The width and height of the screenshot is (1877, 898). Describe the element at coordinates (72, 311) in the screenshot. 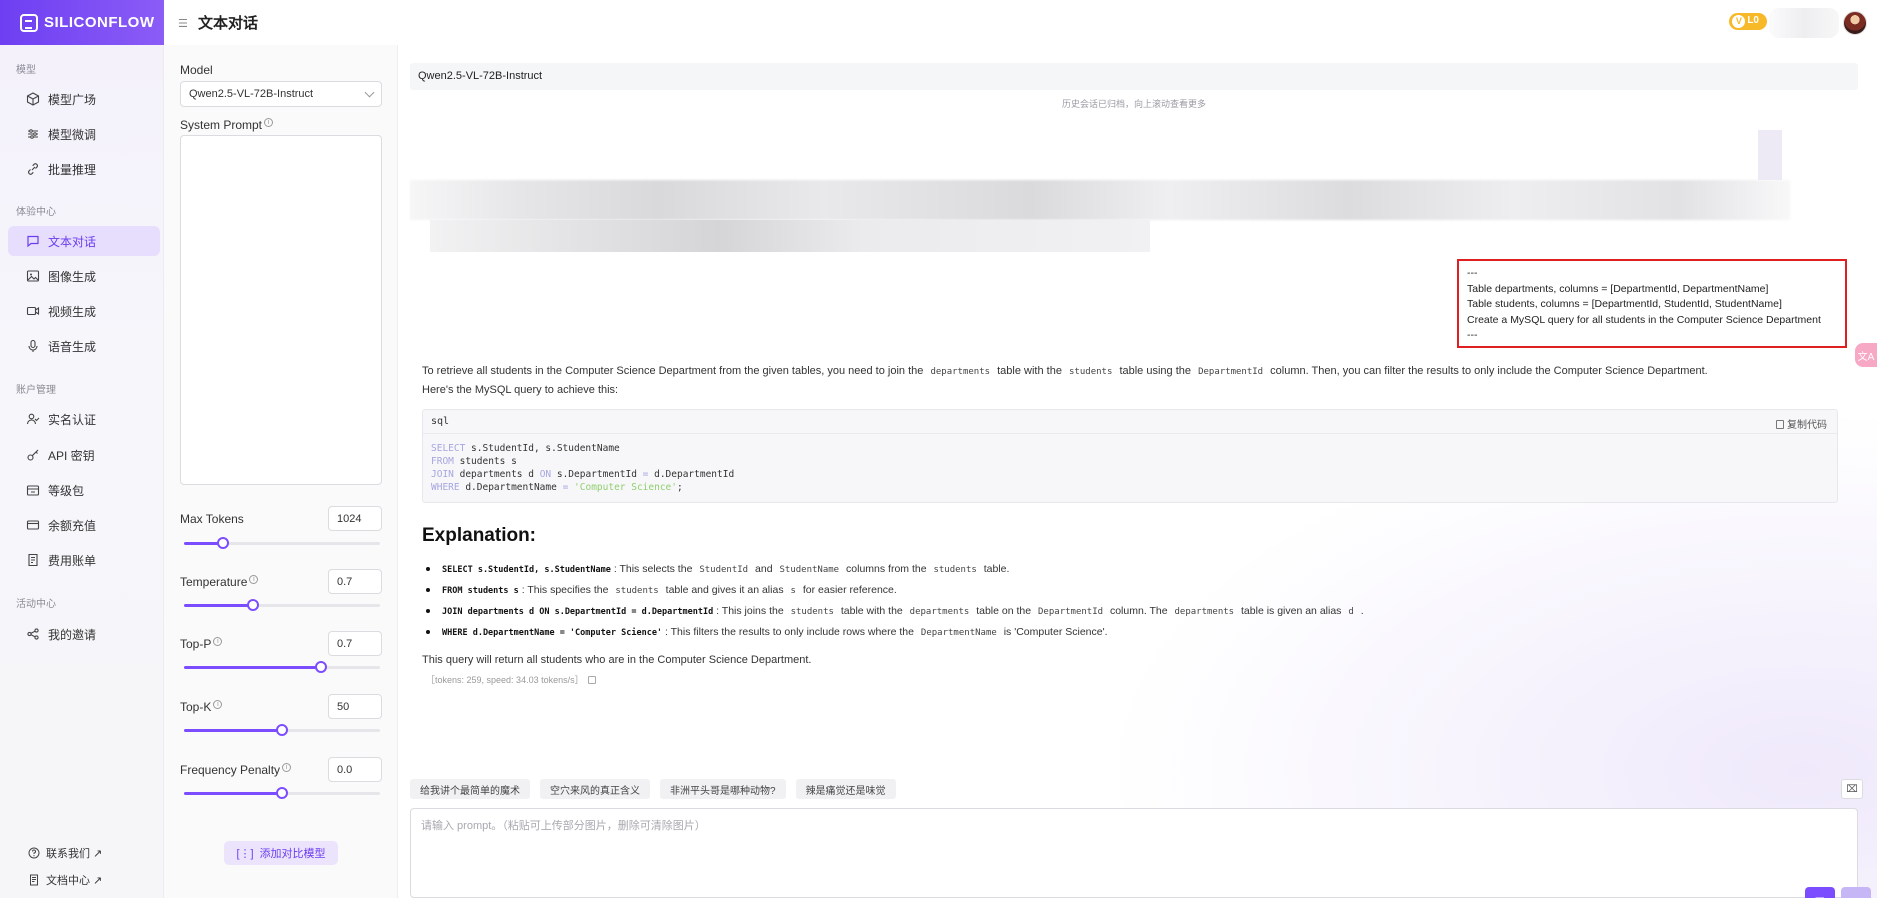

I see `sidebar-item-label: 视频生成` at that location.